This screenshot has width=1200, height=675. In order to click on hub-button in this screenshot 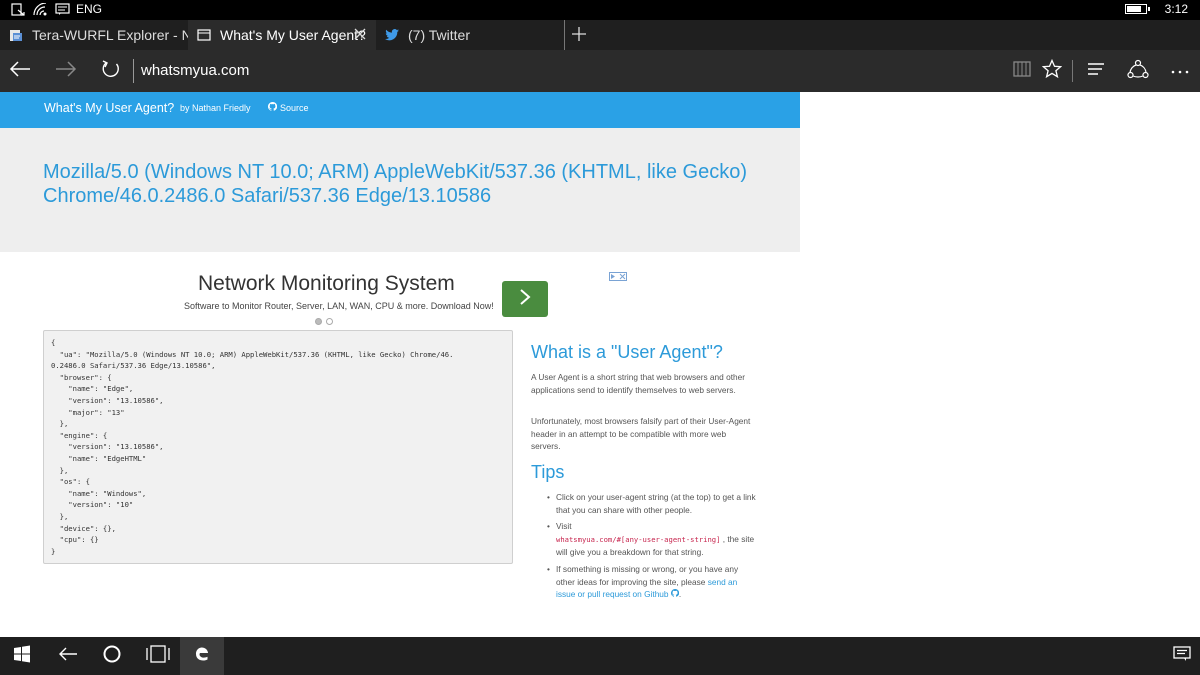, I will do `click(1096, 71)`.